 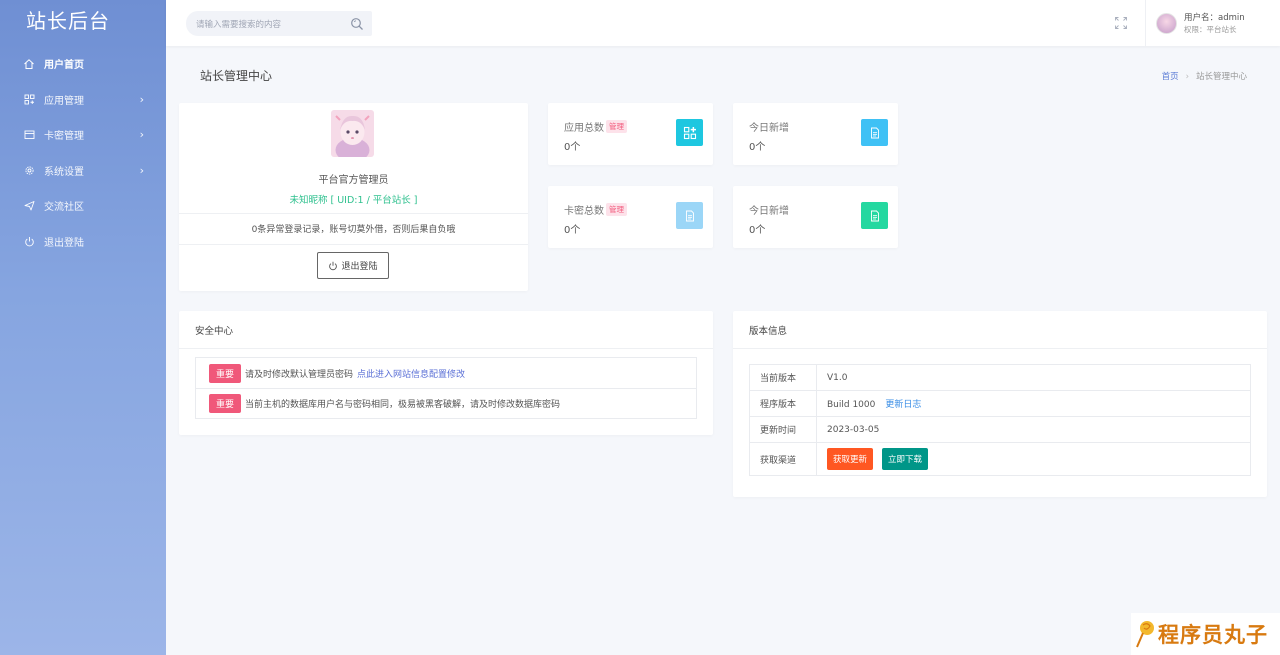 I want to click on table-row: 更新时间 2023-03-05, so click(x=1000, y=429).